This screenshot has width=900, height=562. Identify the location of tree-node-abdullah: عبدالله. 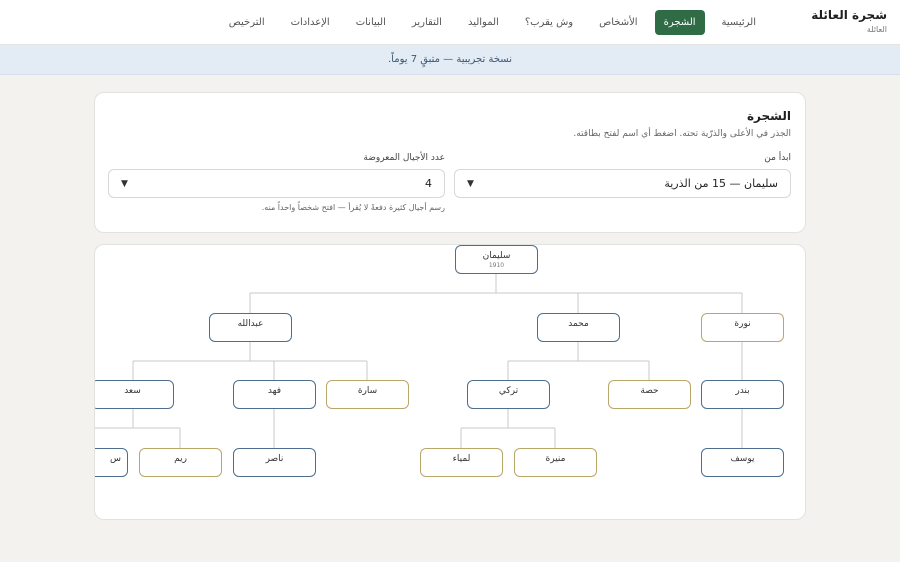
(250, 327).